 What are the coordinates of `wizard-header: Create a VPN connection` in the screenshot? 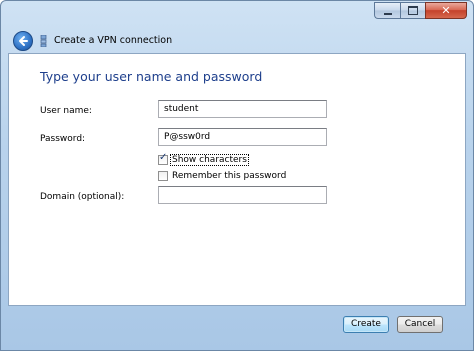 It's located at (237, 39).